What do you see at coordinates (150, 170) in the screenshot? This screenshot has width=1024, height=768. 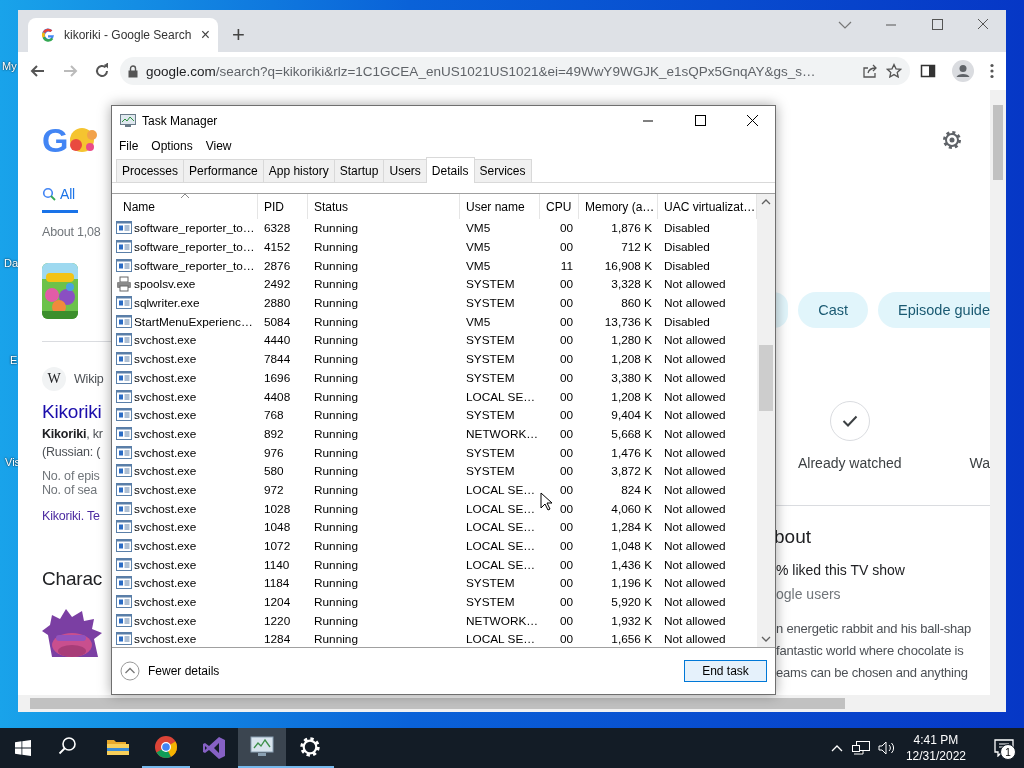 I see `tab: Processes` at bounding box center [150, 170].